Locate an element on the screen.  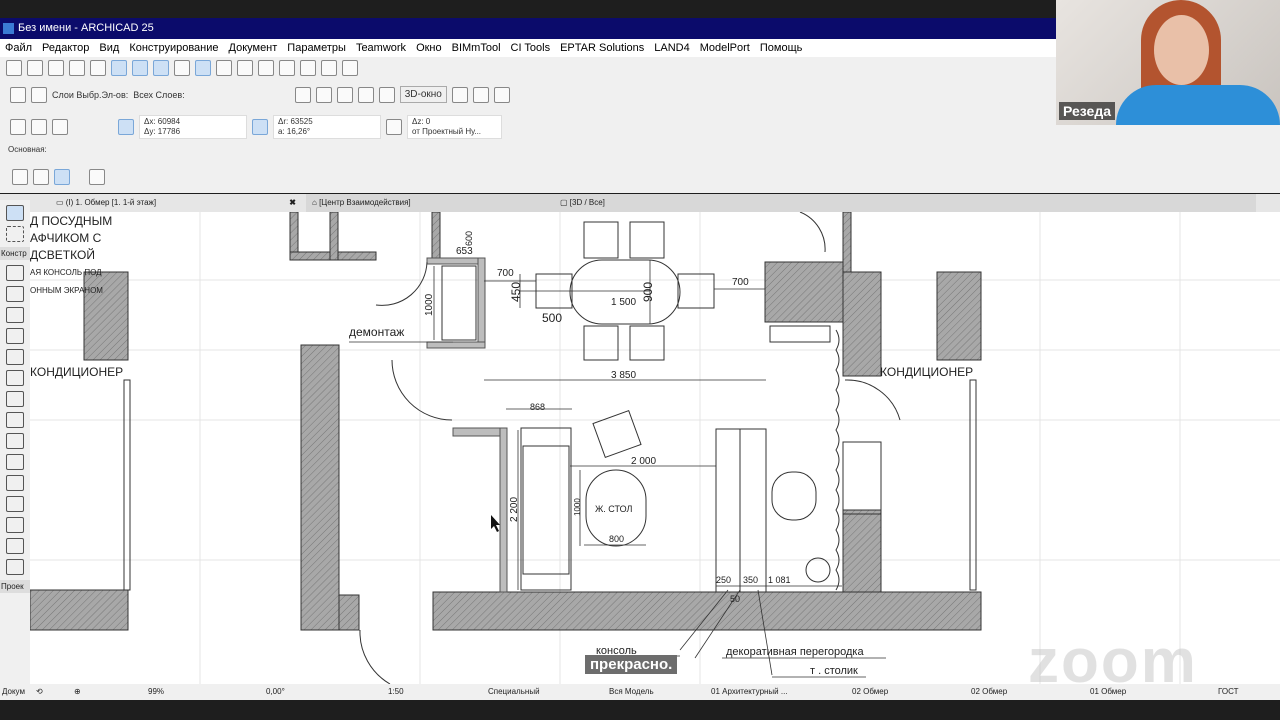
menu-design: Конструирование is located at coordinates (173, 48).